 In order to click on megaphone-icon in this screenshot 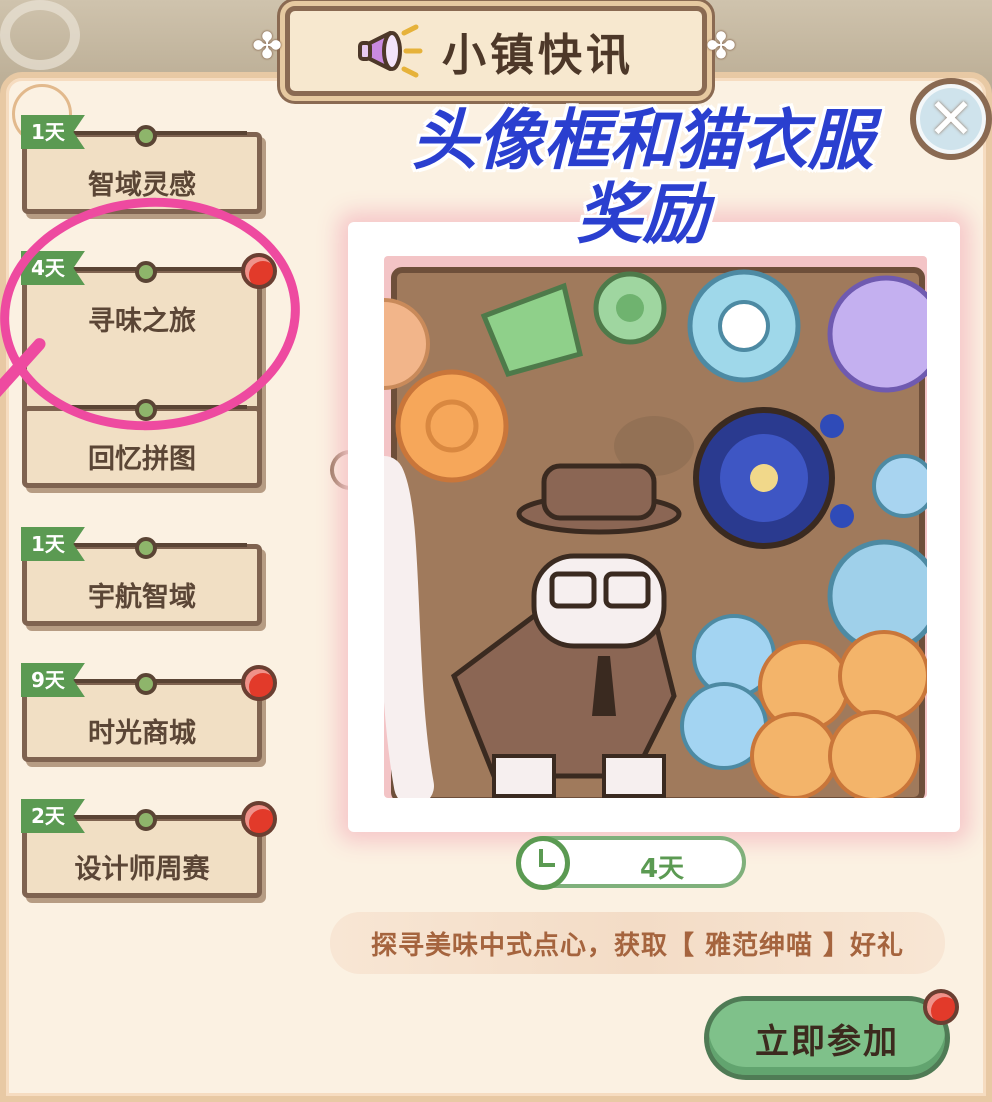, I will do `click(391, 51)`.